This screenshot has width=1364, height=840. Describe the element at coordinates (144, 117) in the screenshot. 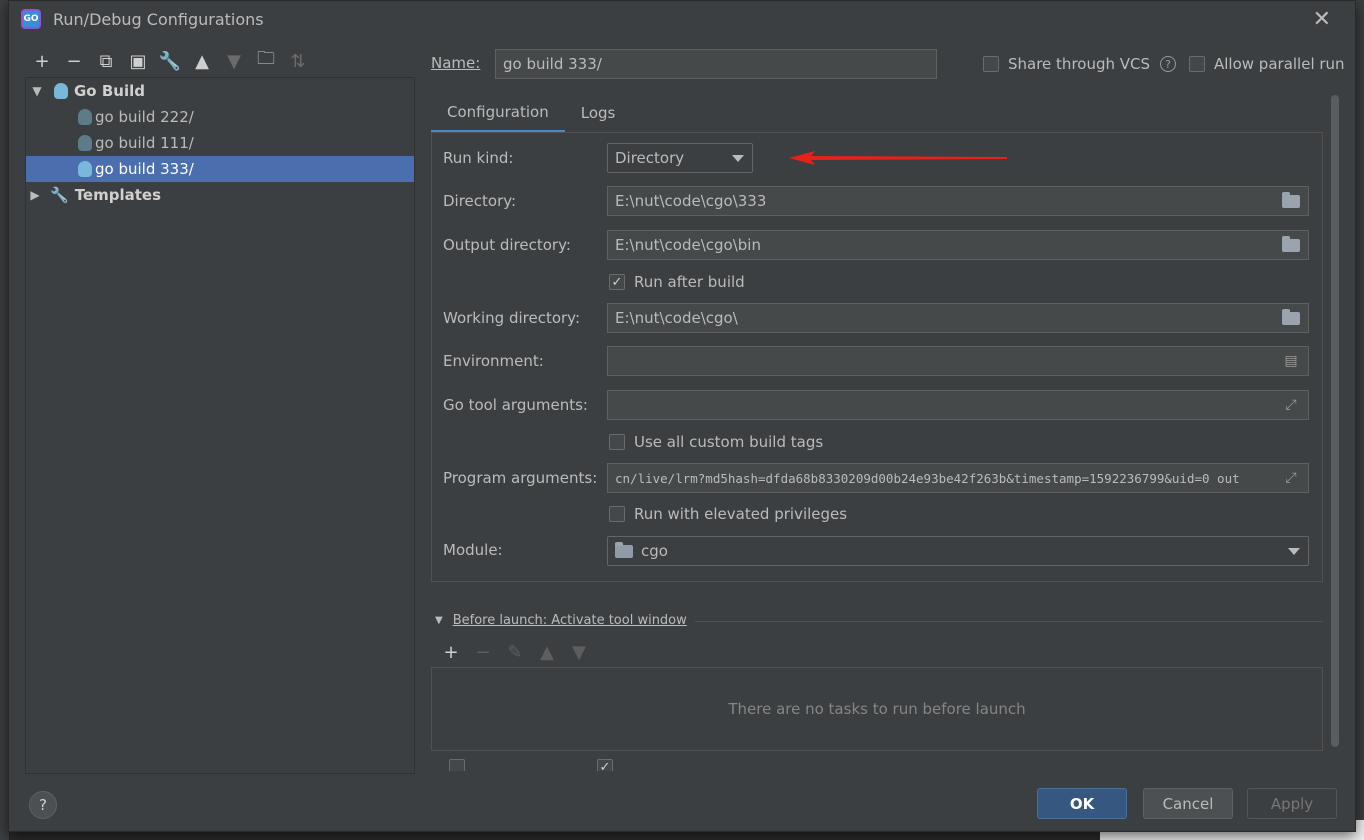

I see `tree-item-label: go build 222/` at that location.